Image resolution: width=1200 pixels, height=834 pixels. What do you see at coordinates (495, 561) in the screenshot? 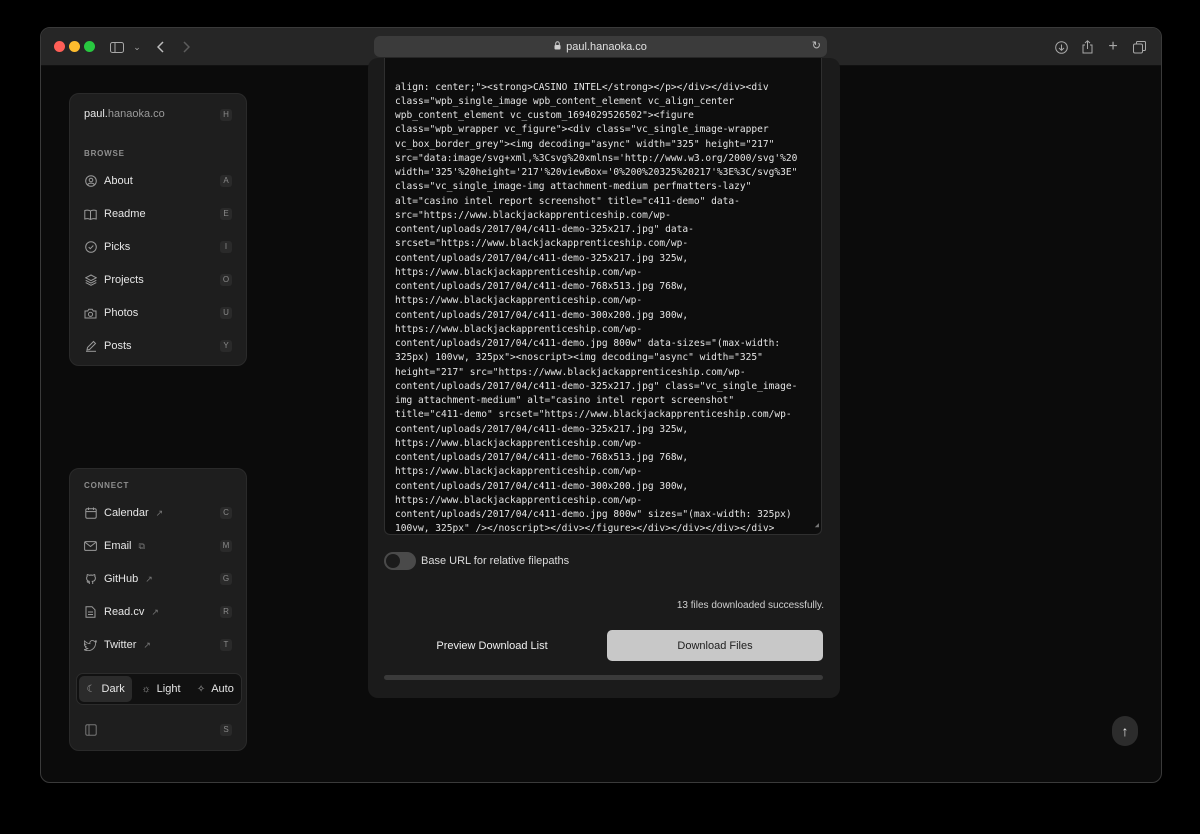
I see `base-url-toggle-label: Base URL for relative filepaths` at bounding box center [495, 561].